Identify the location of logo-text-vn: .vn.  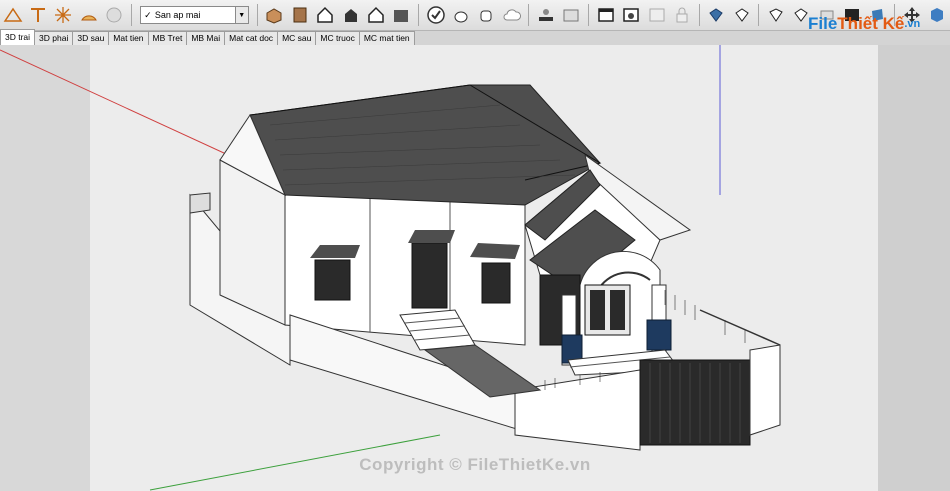
(912, 24).